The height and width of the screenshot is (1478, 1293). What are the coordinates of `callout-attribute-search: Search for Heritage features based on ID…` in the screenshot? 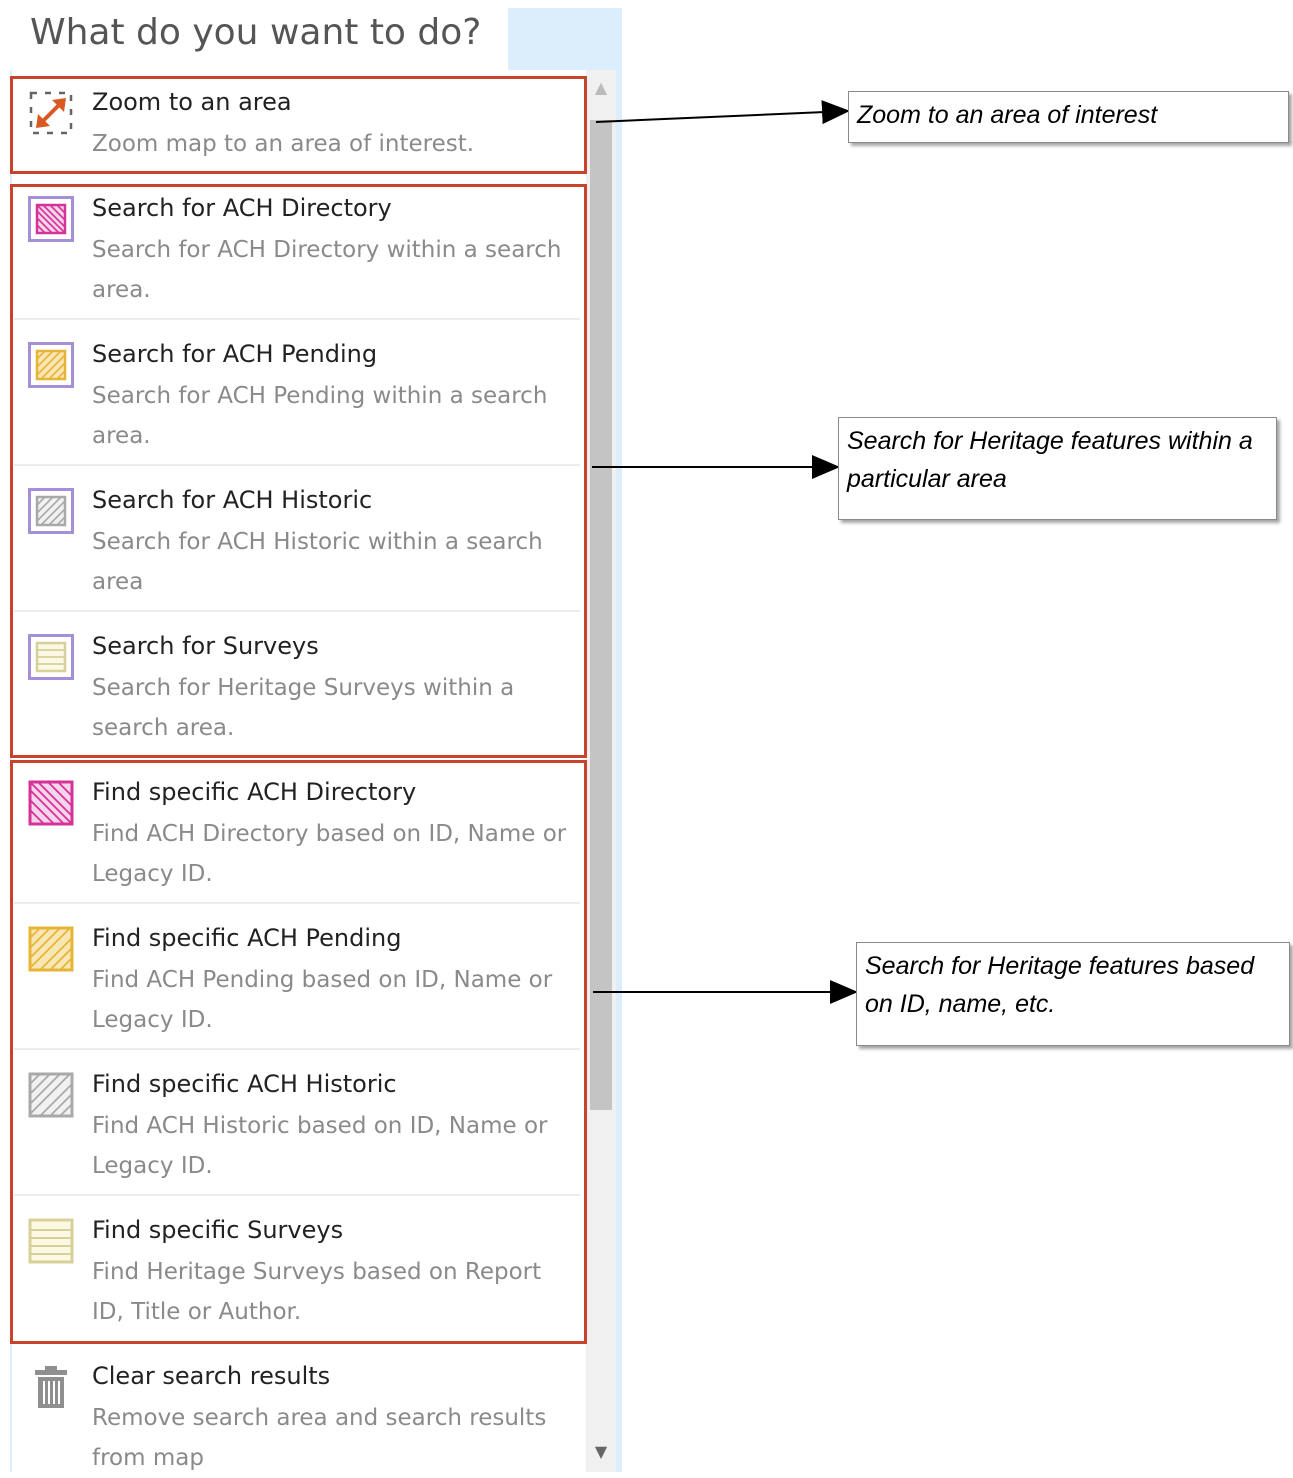 It's located at (1073, 994).